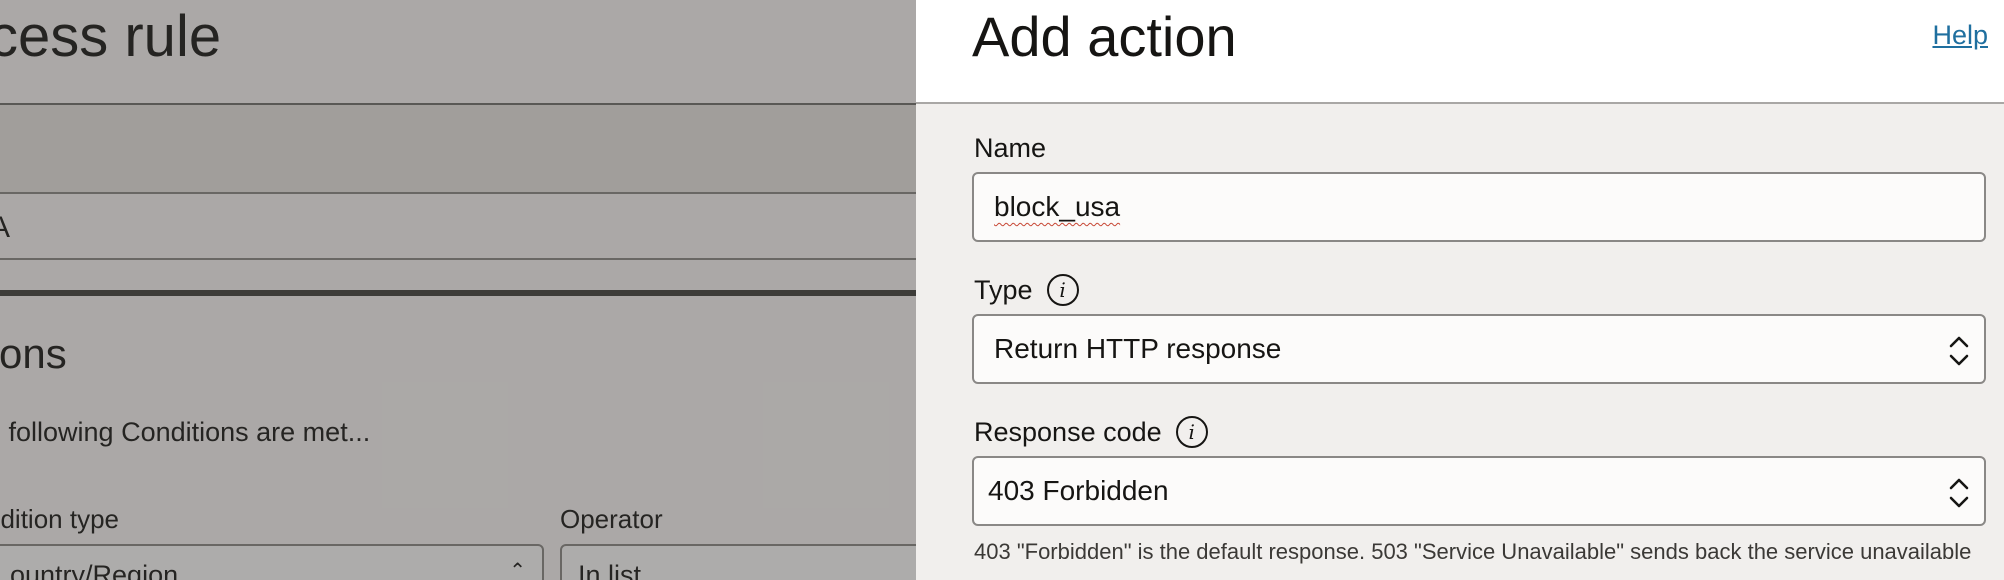 This screenshot has width=2004, height=580. Describe the element at coordinates (1003, 290) in the screenshot. I see `type-label-text: Type` at that location.